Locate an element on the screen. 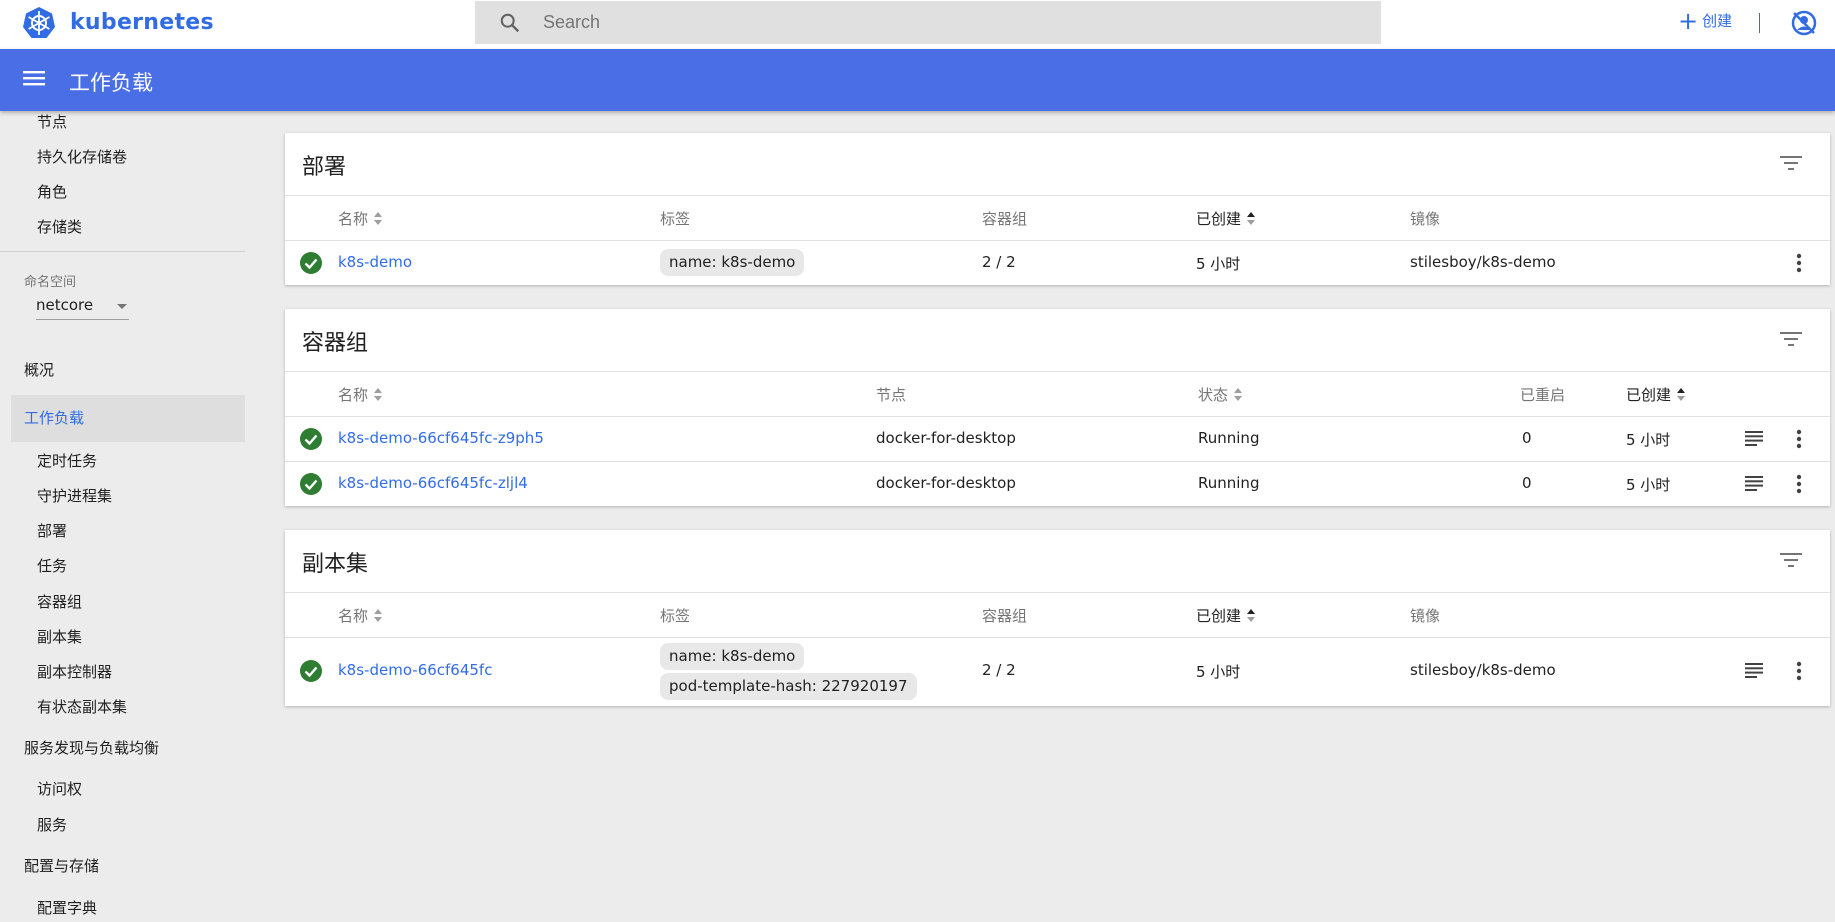 The width and height of the screenshot is (1835, 922). sidebar-item-overview: 概况 is located at coordinates (39, 369).